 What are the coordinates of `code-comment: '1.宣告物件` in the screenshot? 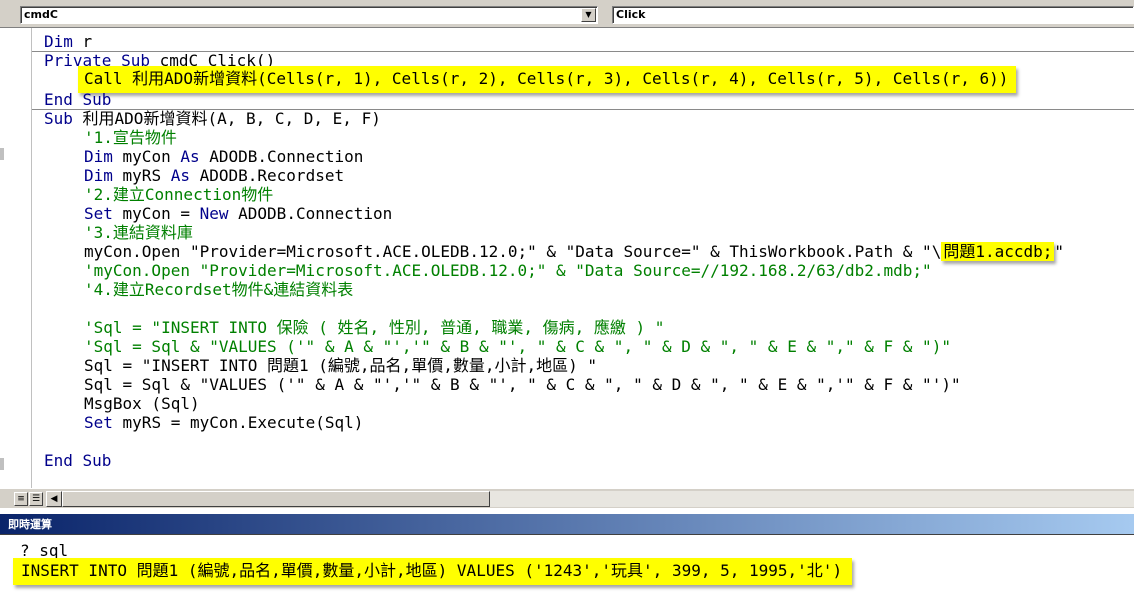 It's located at (130, 137).